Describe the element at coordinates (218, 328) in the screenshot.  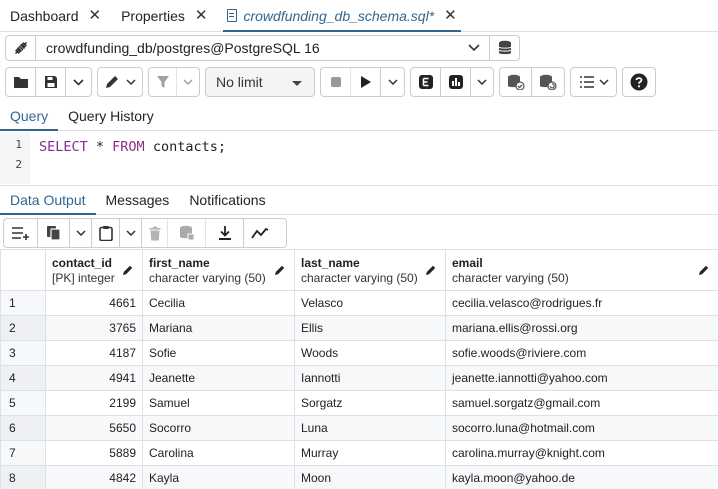
I see `cell-first-name: Mariana` at that location.